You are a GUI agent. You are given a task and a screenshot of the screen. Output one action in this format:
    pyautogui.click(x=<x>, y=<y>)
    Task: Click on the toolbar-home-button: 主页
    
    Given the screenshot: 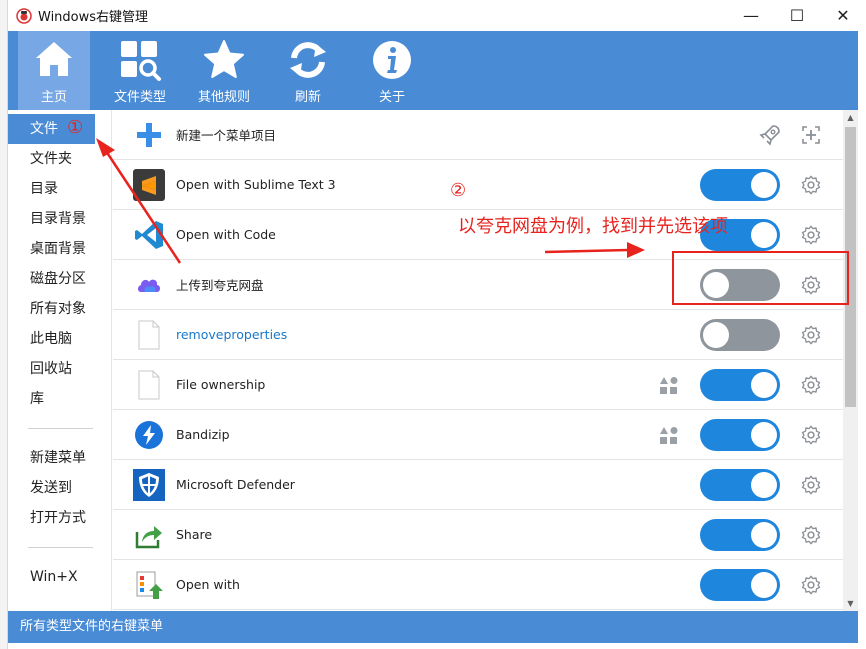 What is the action you would take?
    pyautogui.click(x=54, y=70)
    